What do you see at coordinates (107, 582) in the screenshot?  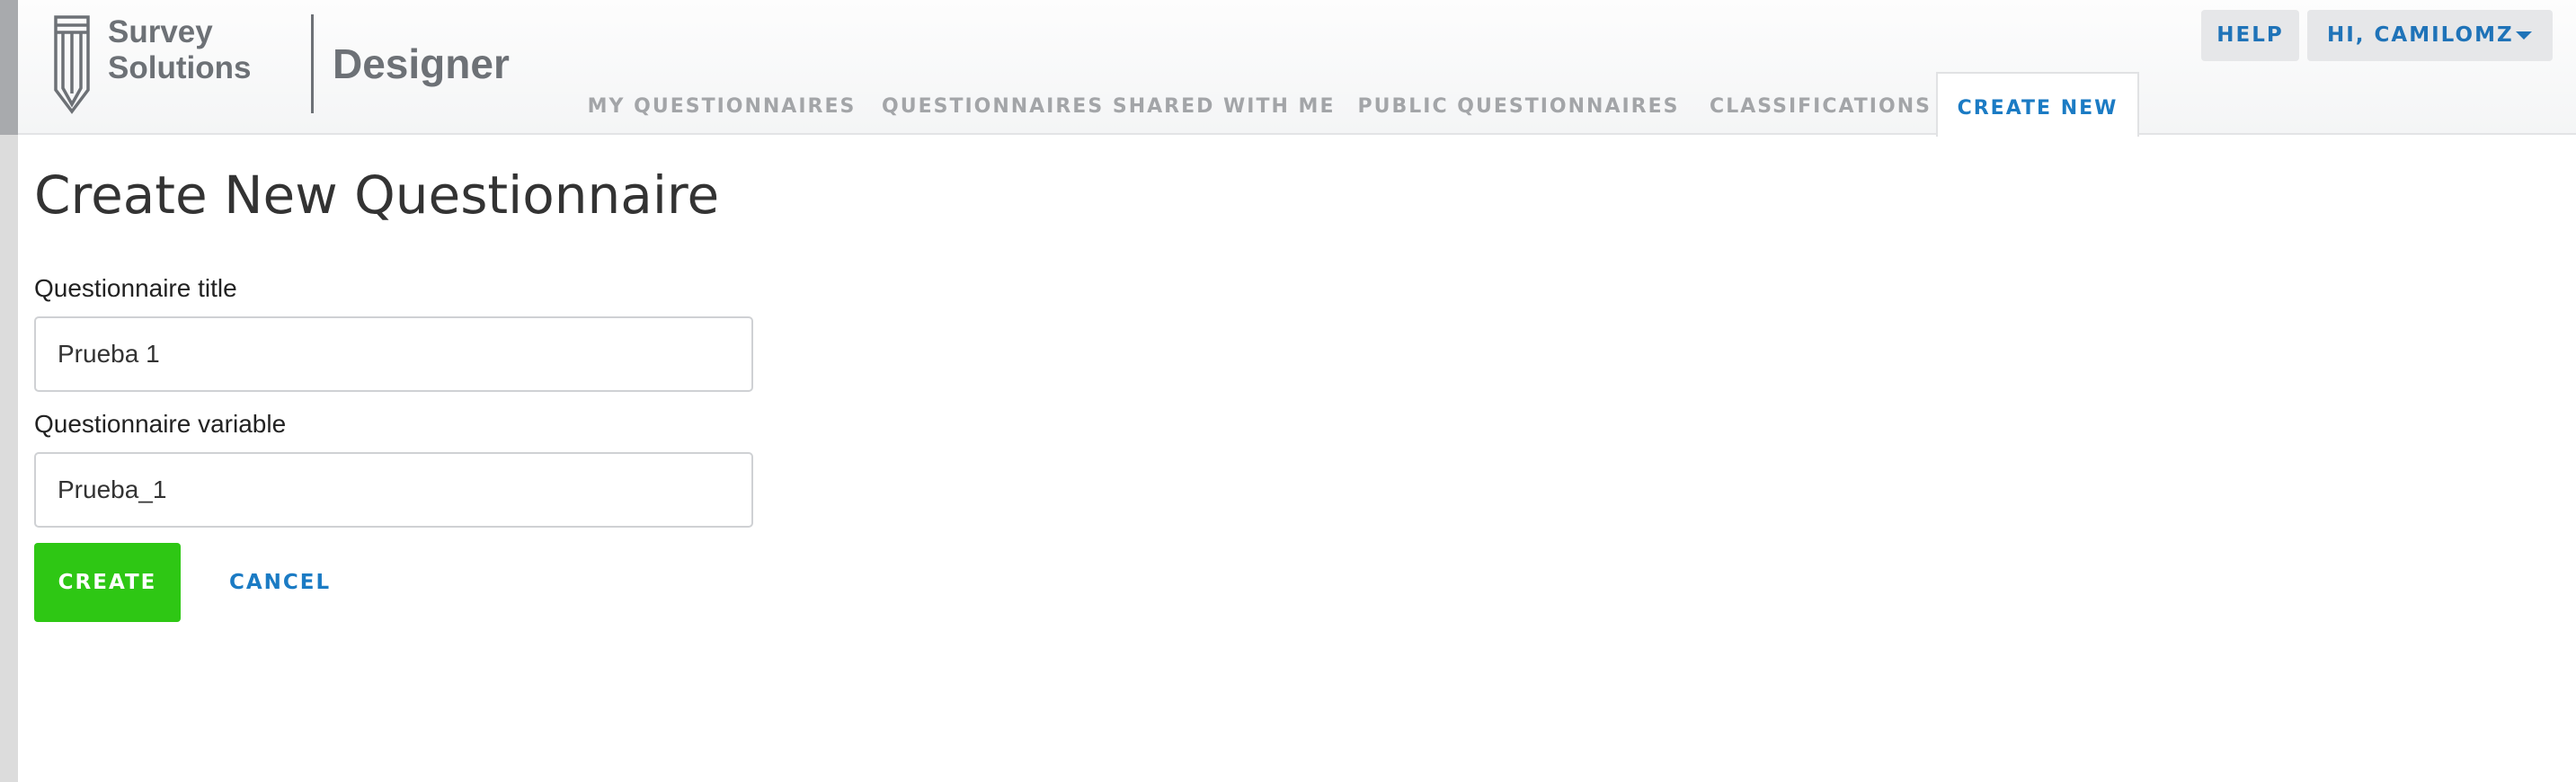 I see `create-button: CREATE` at bounding box center [107, 582].